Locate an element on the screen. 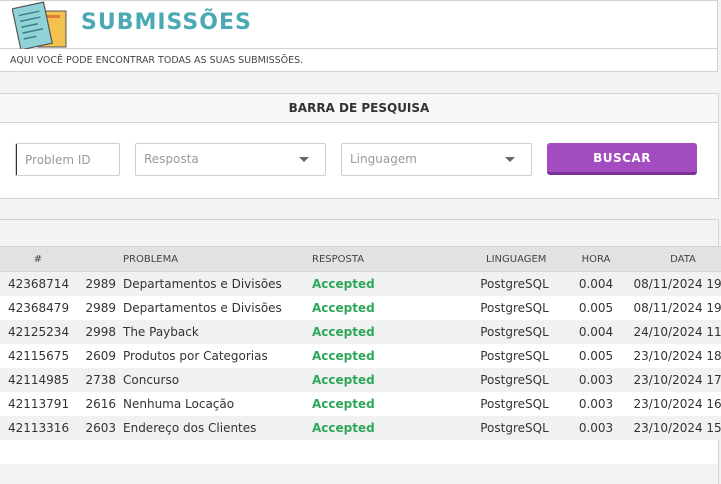  col-header-language: LINGUAGEM is located at coordinates (514, 259).